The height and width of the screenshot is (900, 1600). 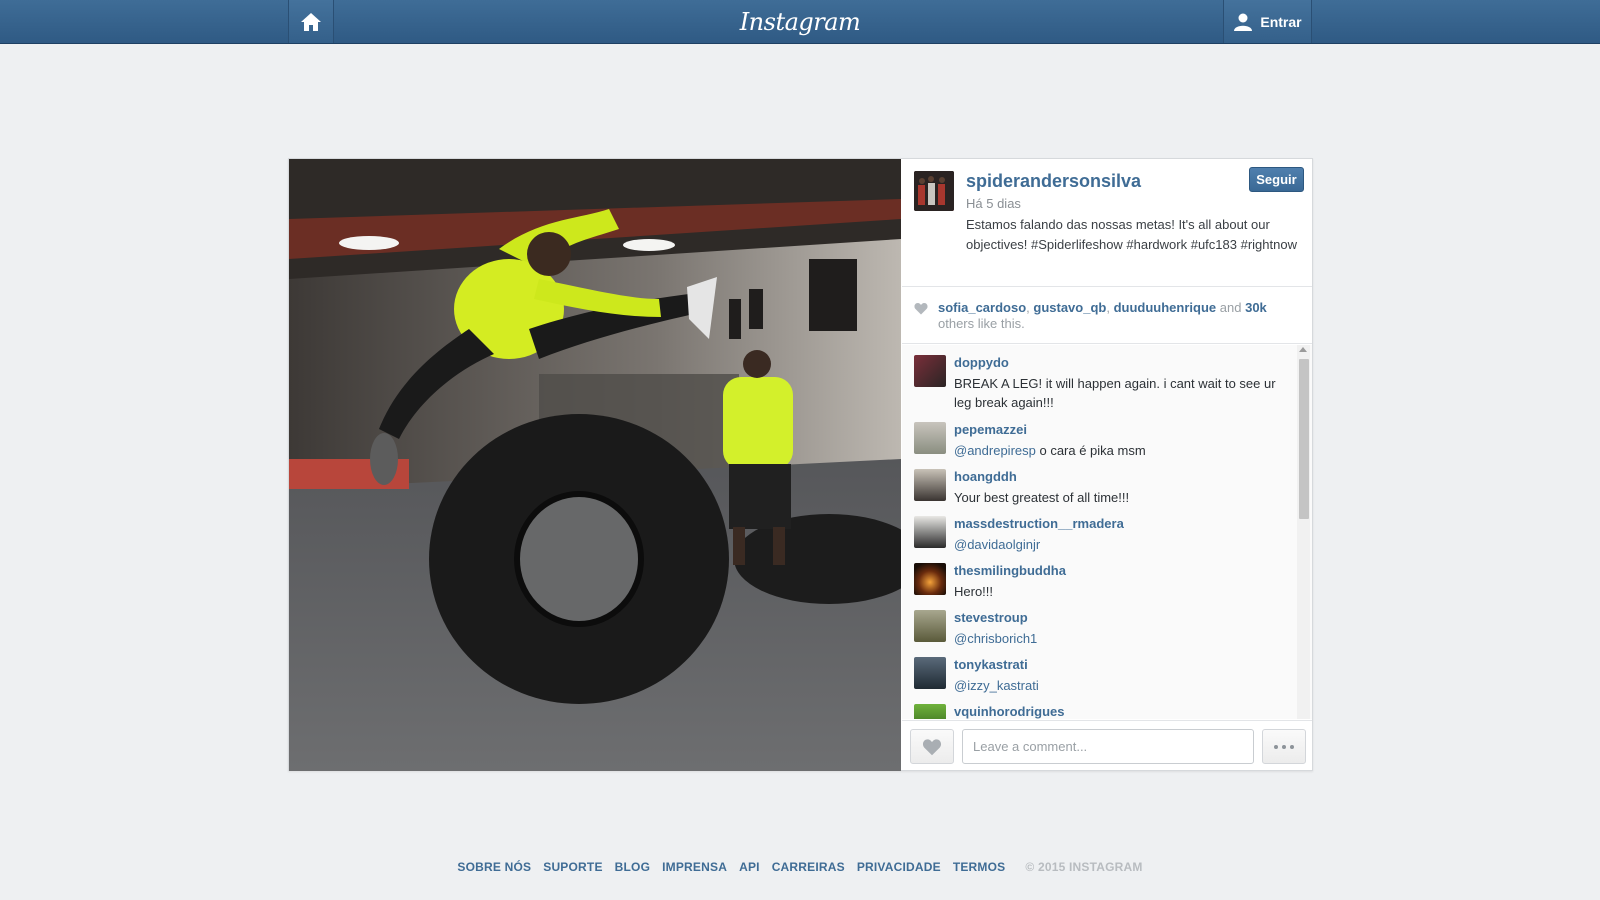 I want to click on commenter-username: doppydo, so click(x=981, y=362).